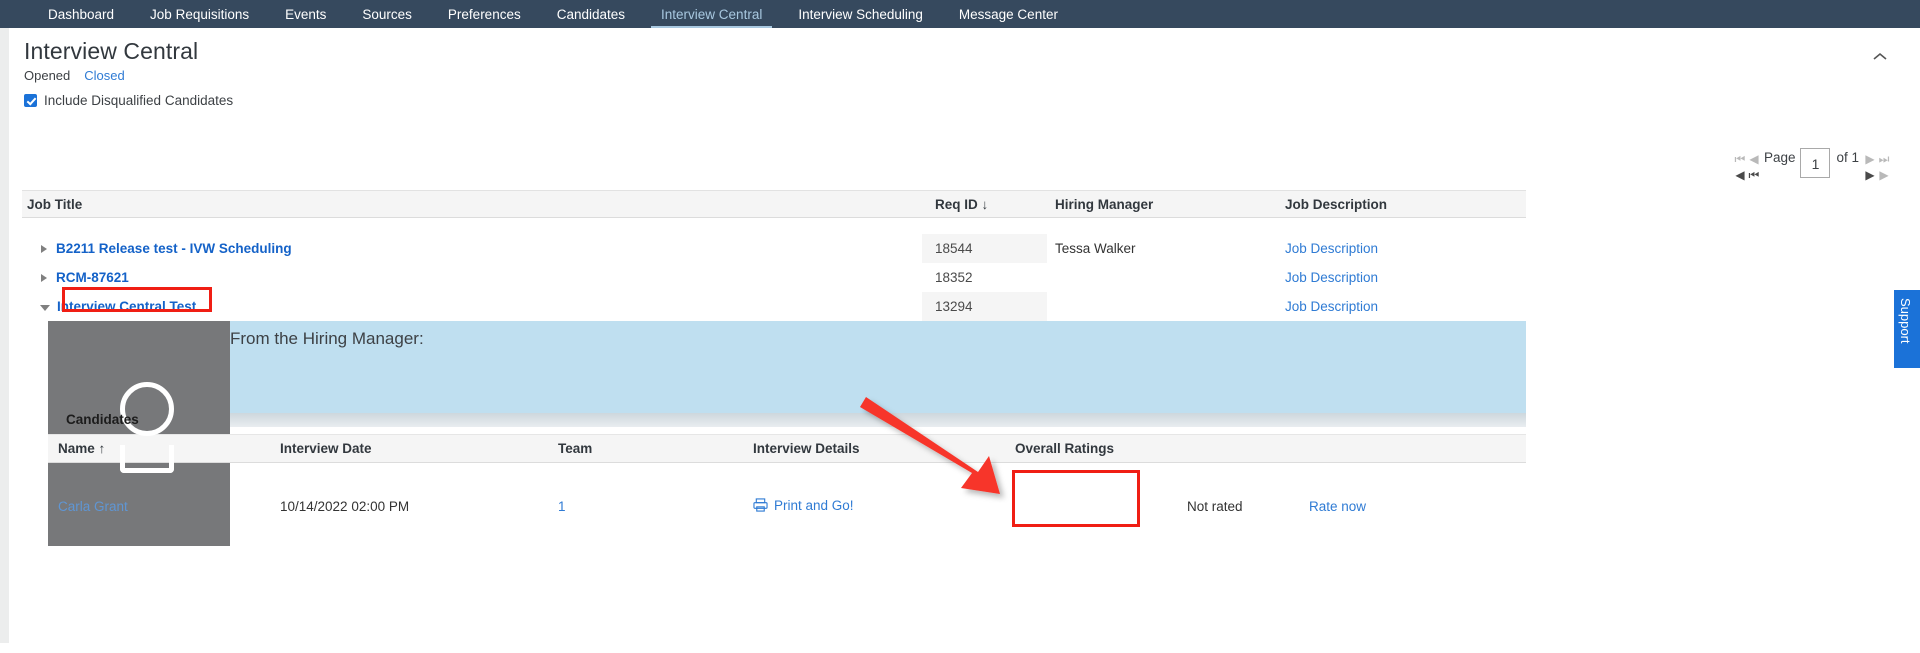 This screenshot has width=1920, height=653. I want to click on chevron-up-icon, so click(1880, 58).